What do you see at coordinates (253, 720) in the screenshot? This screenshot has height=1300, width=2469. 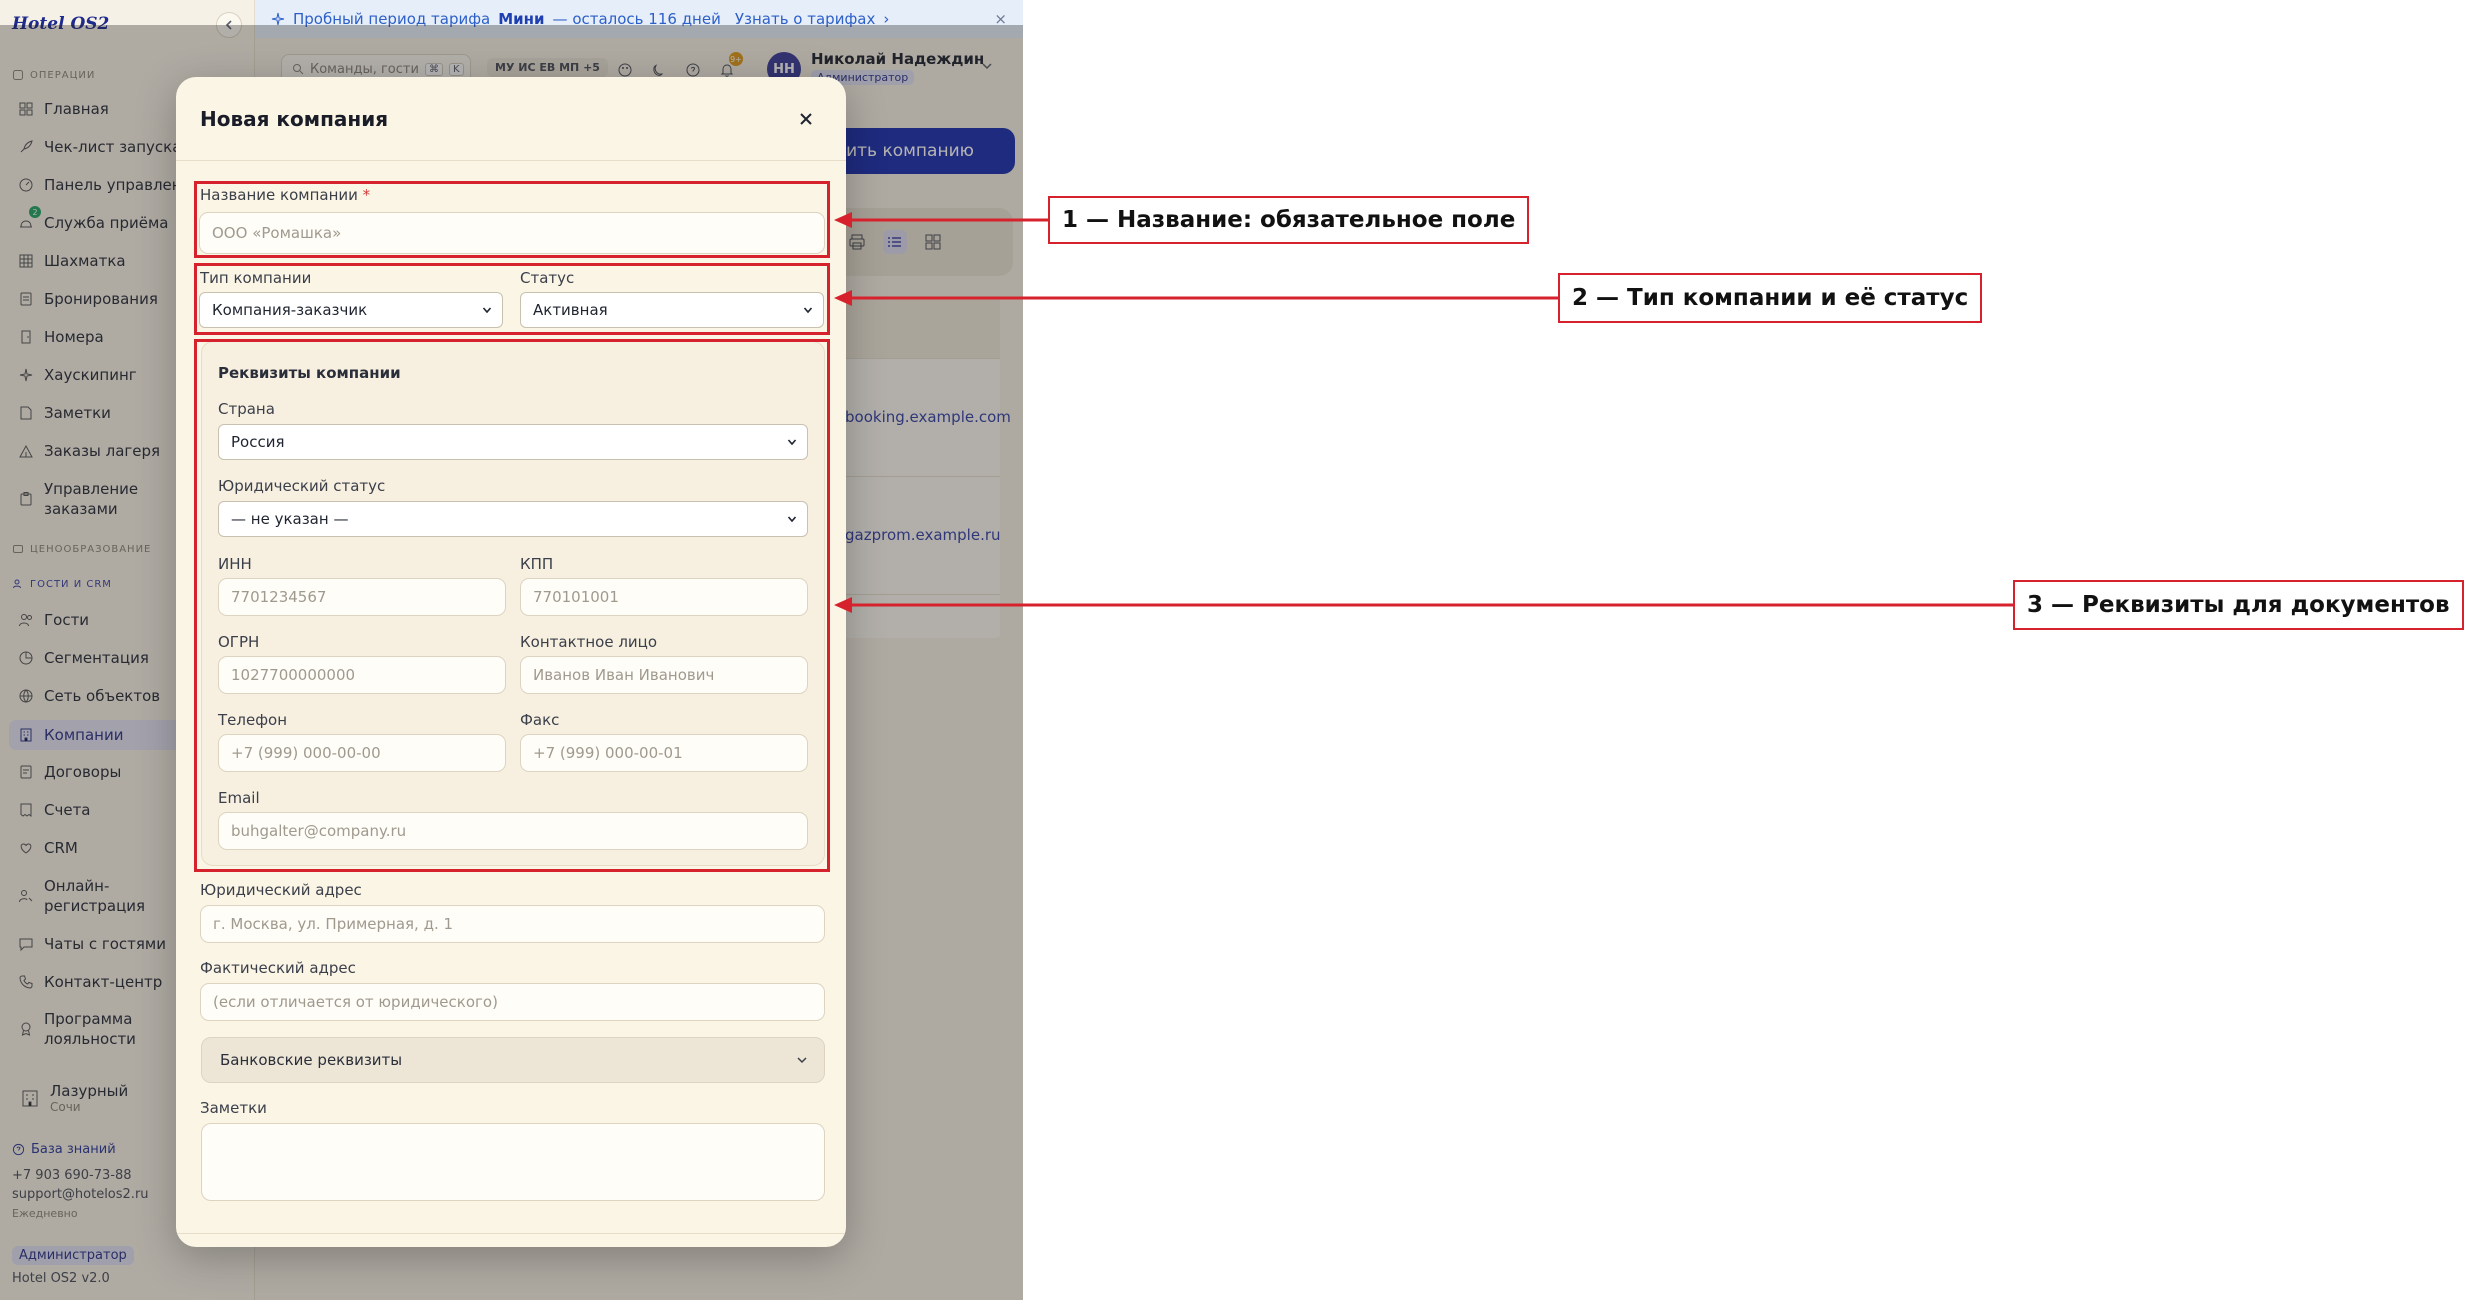 I see `phone-label: Телефон` at bounding box center [253, 720].